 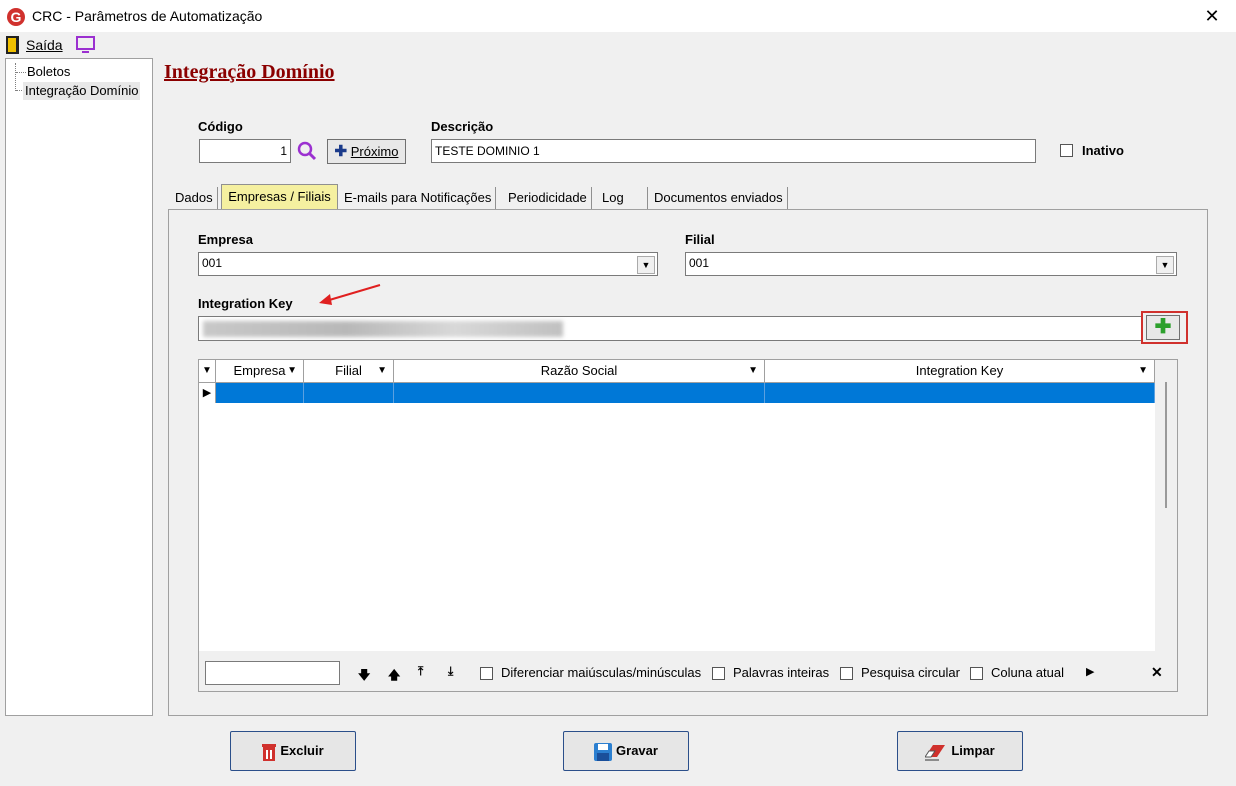 What do you see at coordinates (194, 198) in the screenshot?
I see `tab-dados: Dados` at bounding box center [194, 198].